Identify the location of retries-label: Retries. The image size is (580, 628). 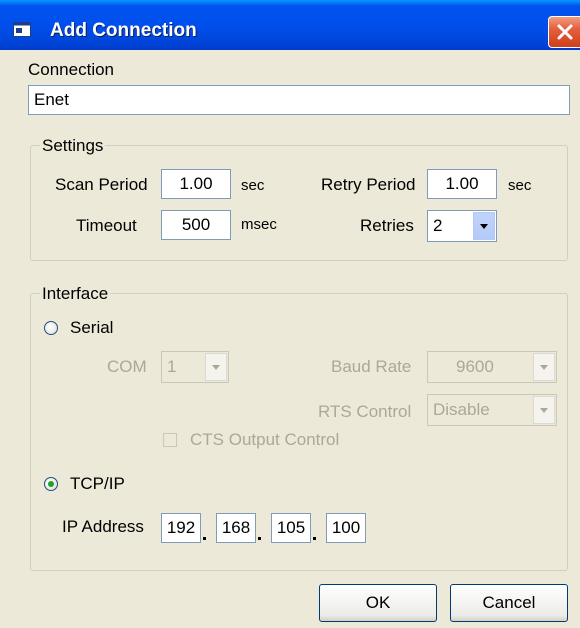
(387, 225).